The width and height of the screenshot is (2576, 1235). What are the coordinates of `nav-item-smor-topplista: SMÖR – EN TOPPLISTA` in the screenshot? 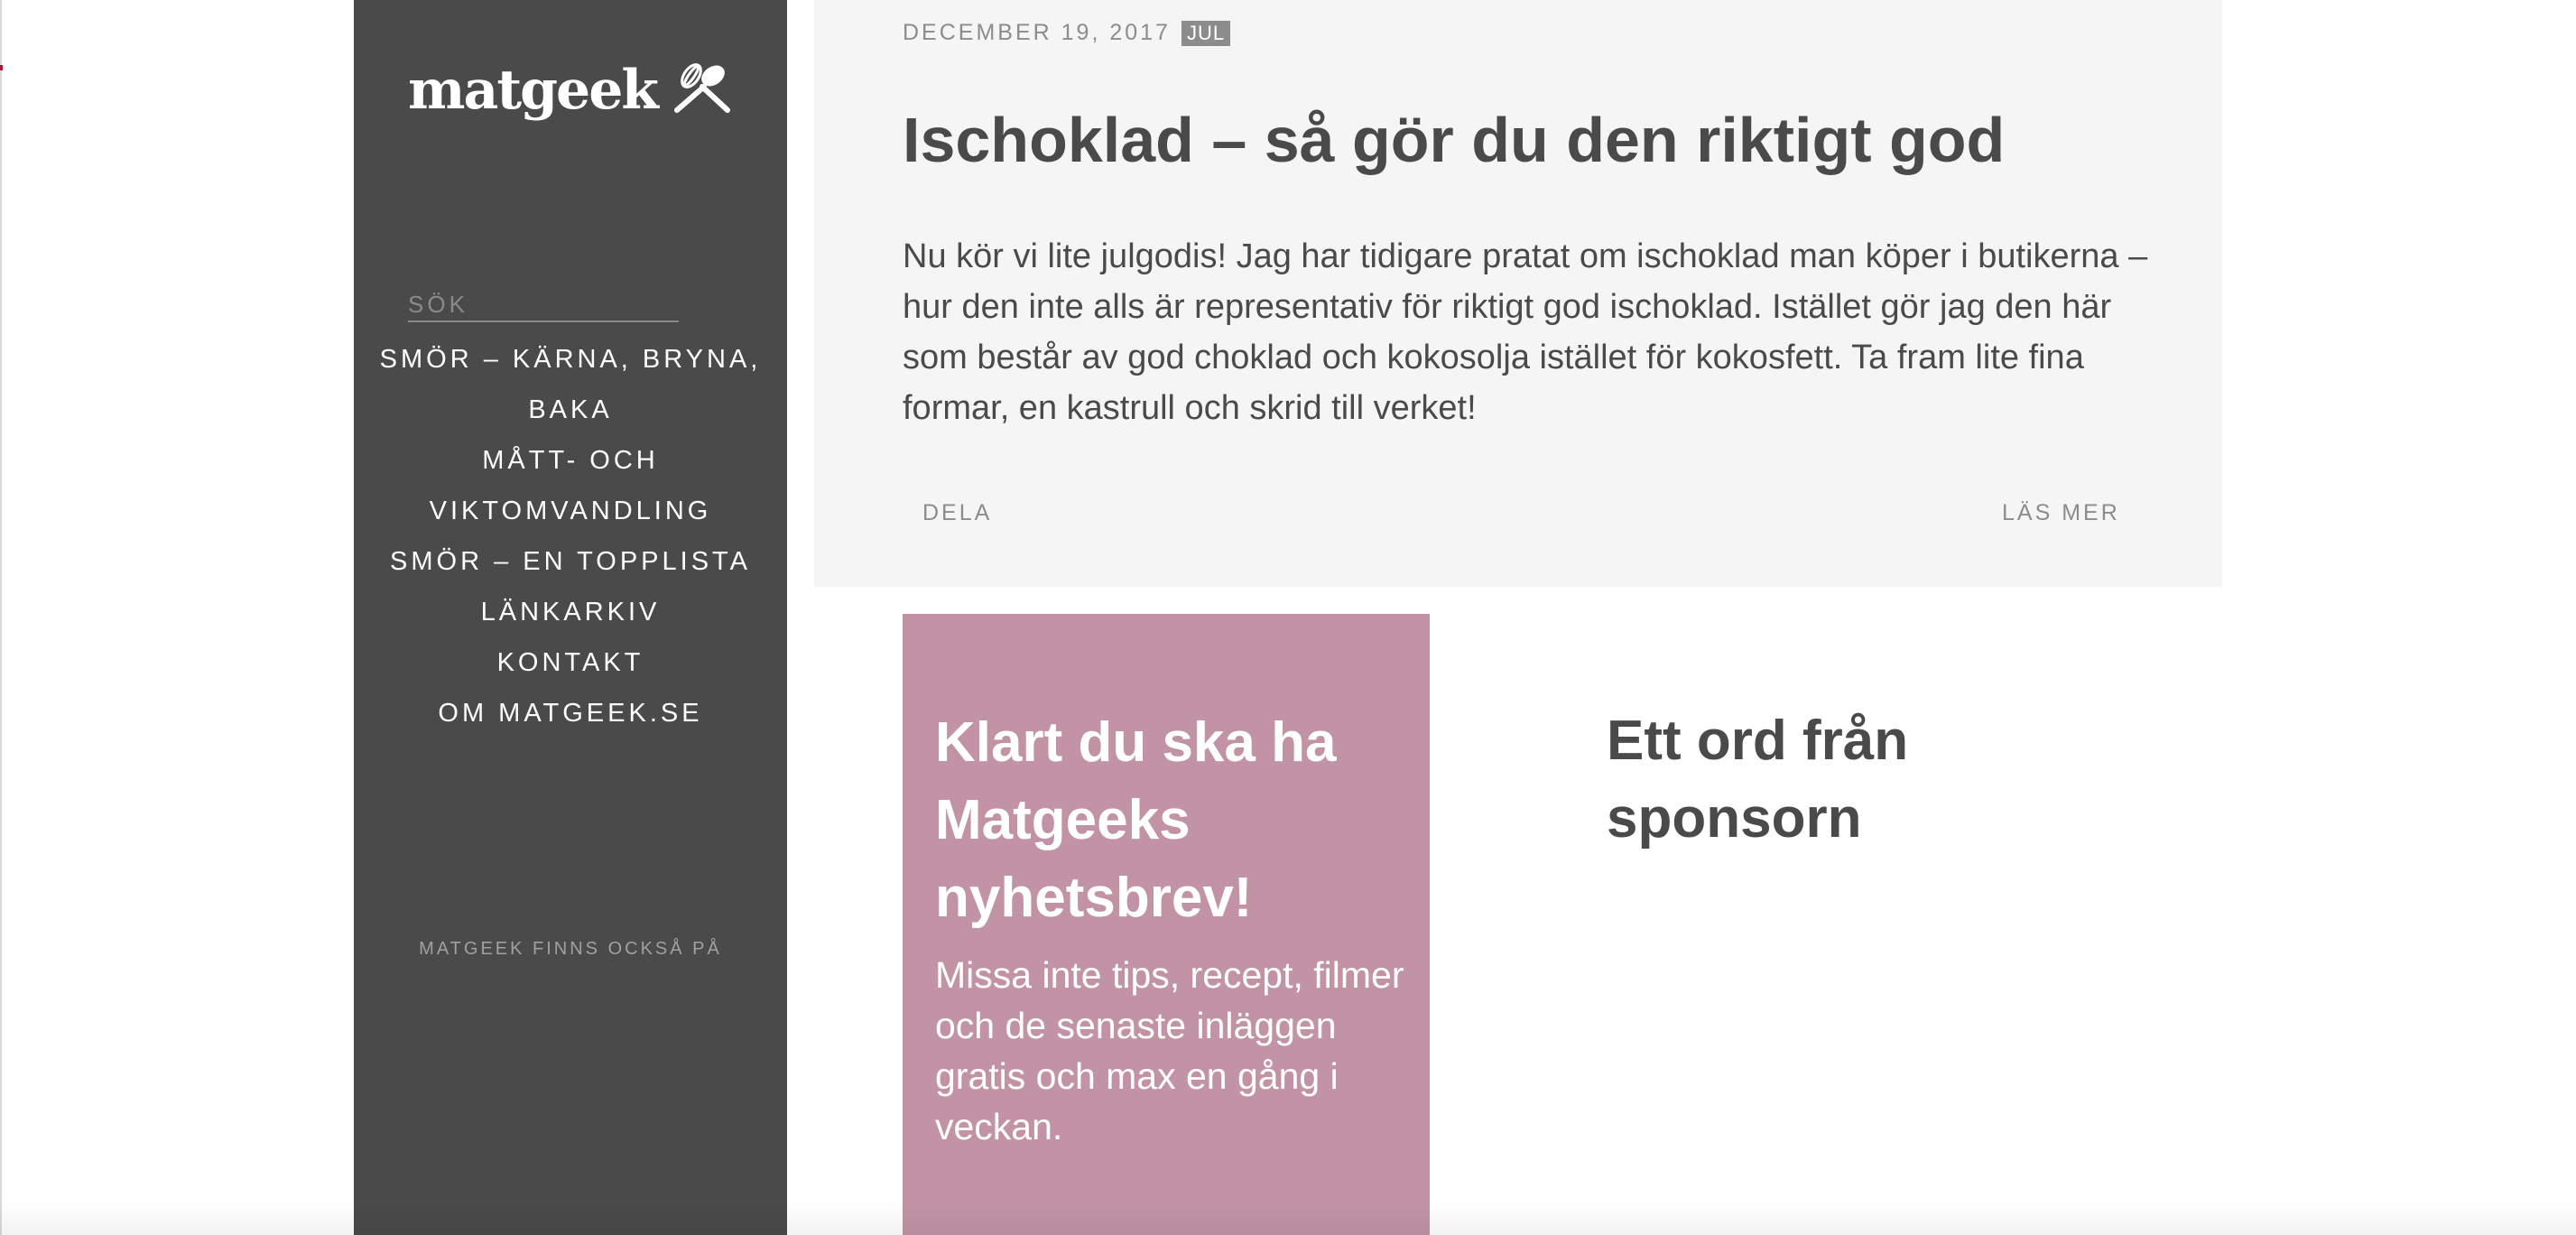 It's located at (570, 561).